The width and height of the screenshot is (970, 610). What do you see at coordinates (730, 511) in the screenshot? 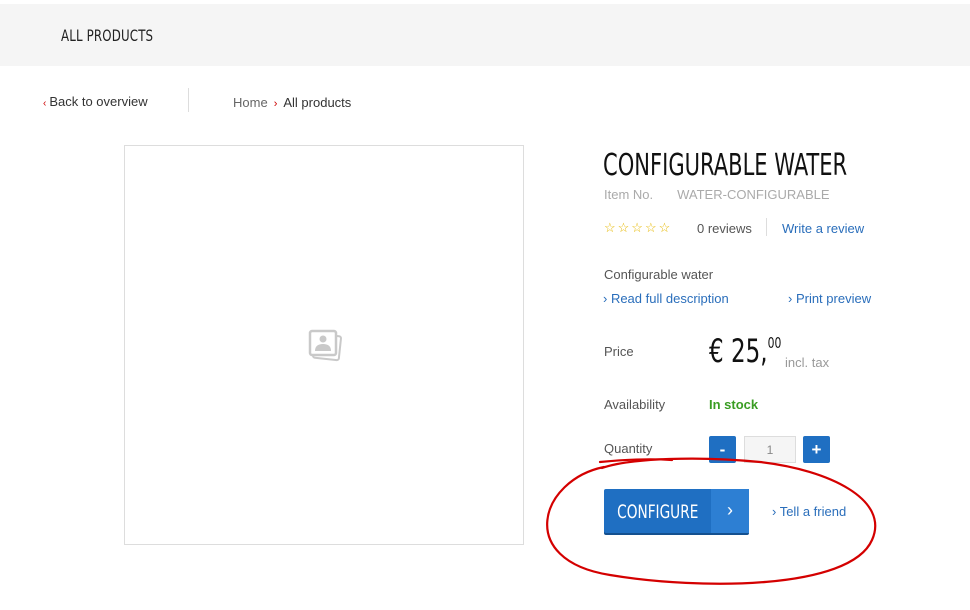
I see `chevron-right-icon: ›` at bounding box center [730, 511].